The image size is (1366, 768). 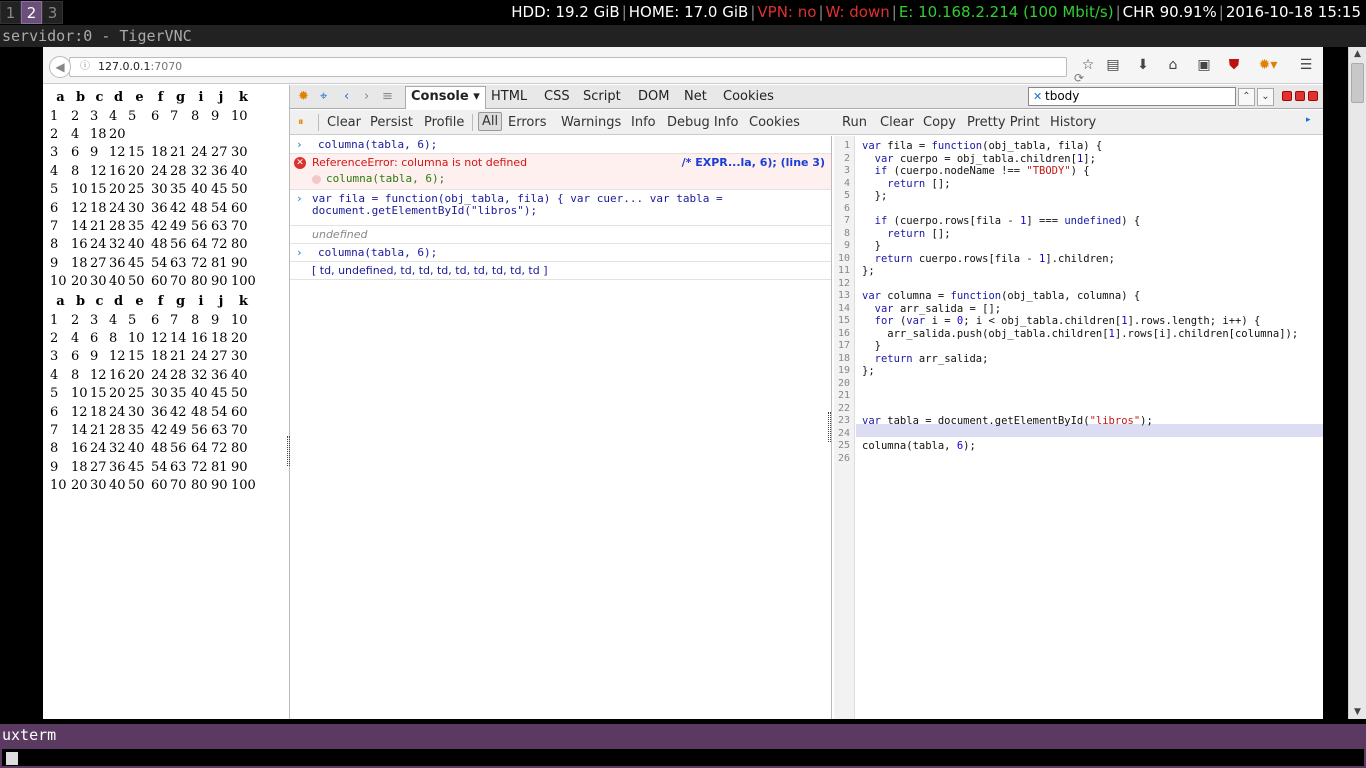 I want to click on url-bar: ⓘ 127.0.0.1:7070 ⟳, so click(x=576, y=71).